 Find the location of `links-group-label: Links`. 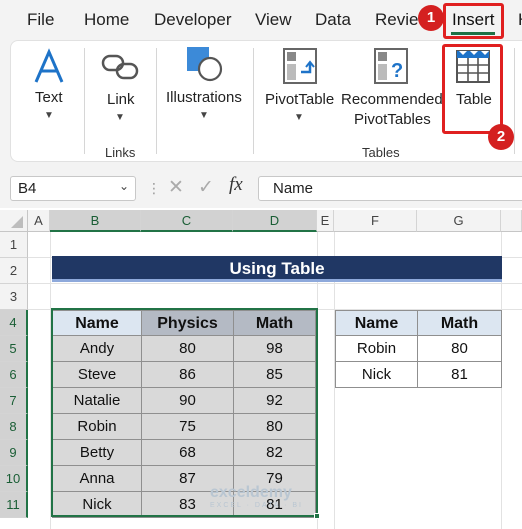

links-group-label: Links is located at coordinates (120, 152).